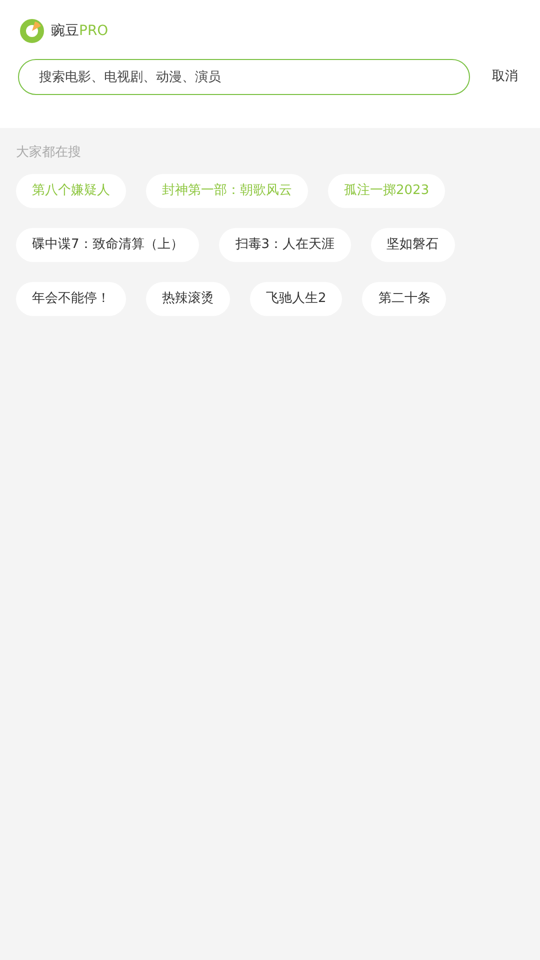  Describe the element at coordinates (296, 299) in the screenshot. I see `search-tag: 飞驰人生2` at that location.